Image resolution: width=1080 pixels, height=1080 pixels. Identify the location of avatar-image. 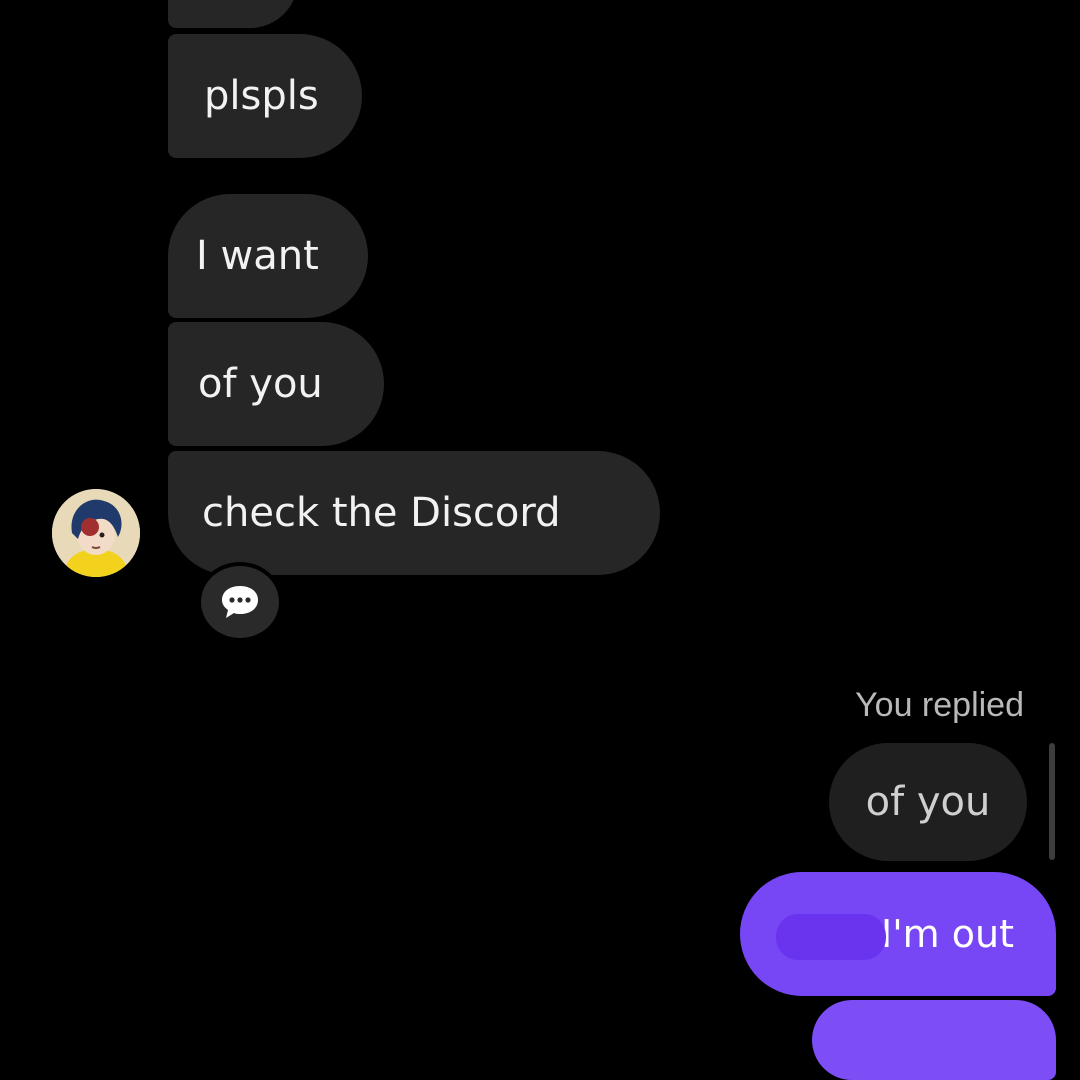
(96, 533).